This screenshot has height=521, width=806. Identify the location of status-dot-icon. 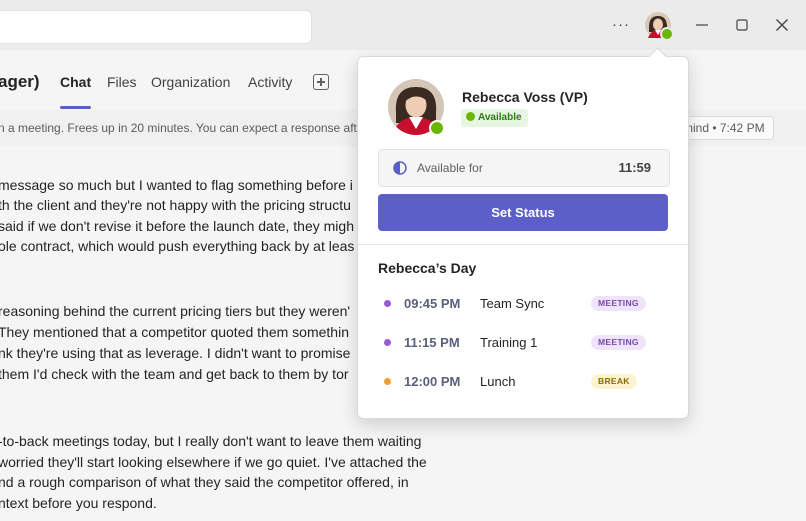
(470, 116).